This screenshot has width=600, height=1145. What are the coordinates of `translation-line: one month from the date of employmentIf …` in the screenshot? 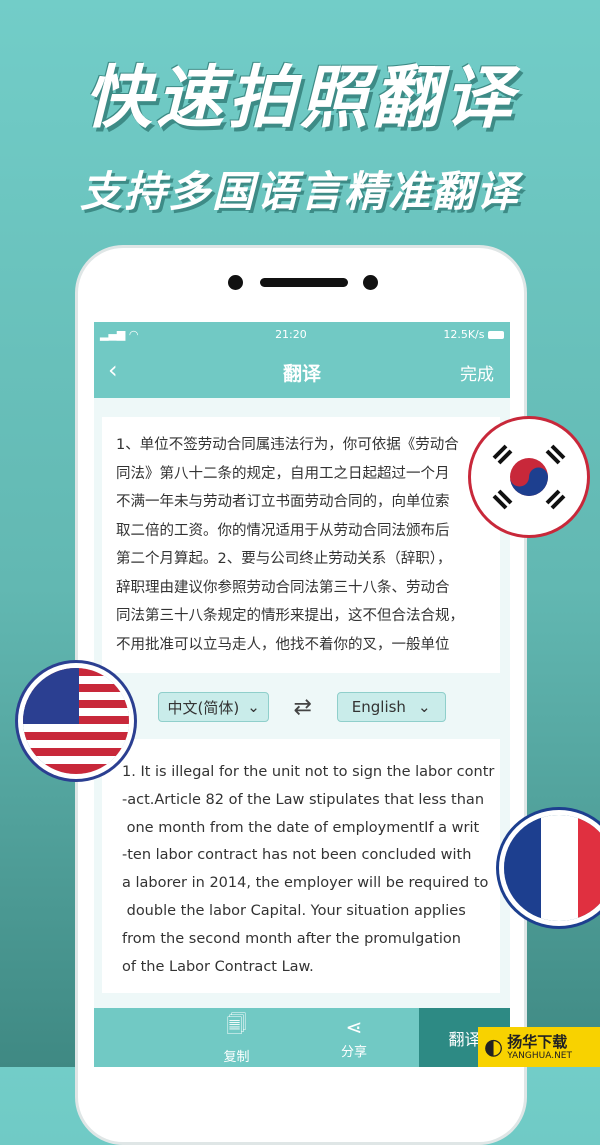 It's located at (301, 827).